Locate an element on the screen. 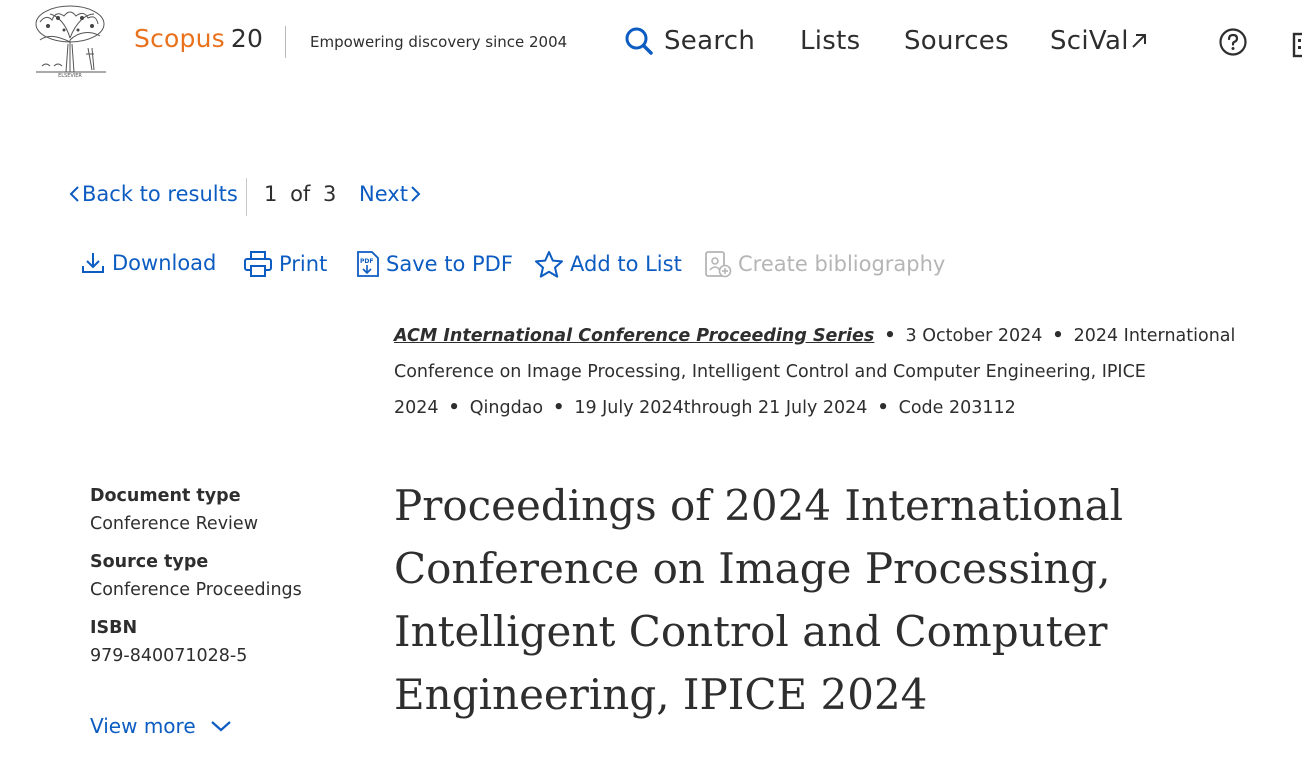 This screenshot has height=776, width=1302. elsevier-tree-logo: ELSEVIER is located at coordinates (70, 41).